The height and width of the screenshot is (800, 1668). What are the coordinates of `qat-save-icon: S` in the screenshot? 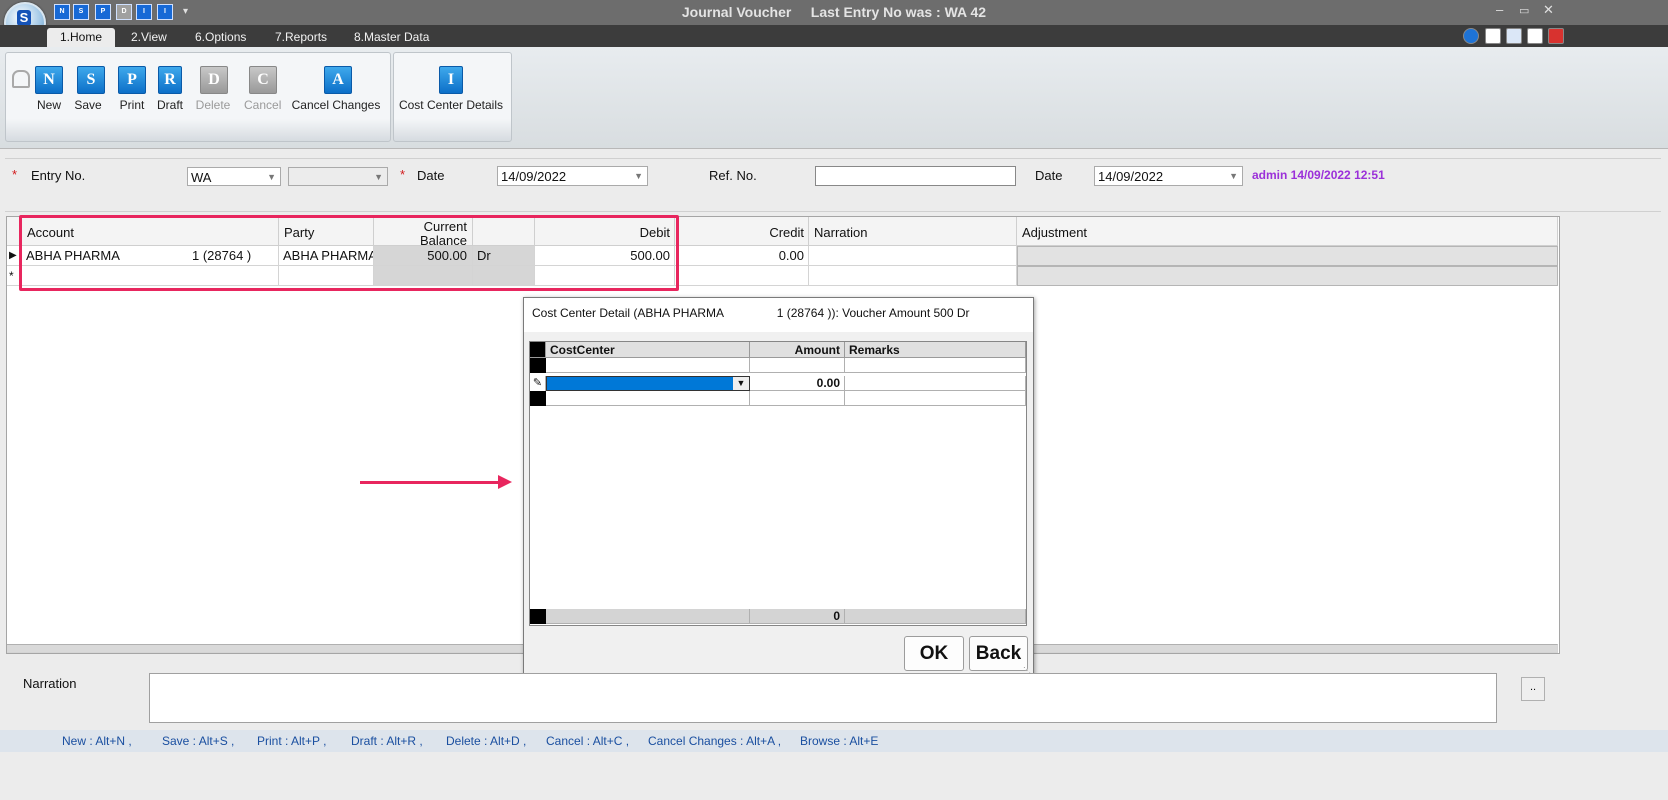 It's located at (81, 12).